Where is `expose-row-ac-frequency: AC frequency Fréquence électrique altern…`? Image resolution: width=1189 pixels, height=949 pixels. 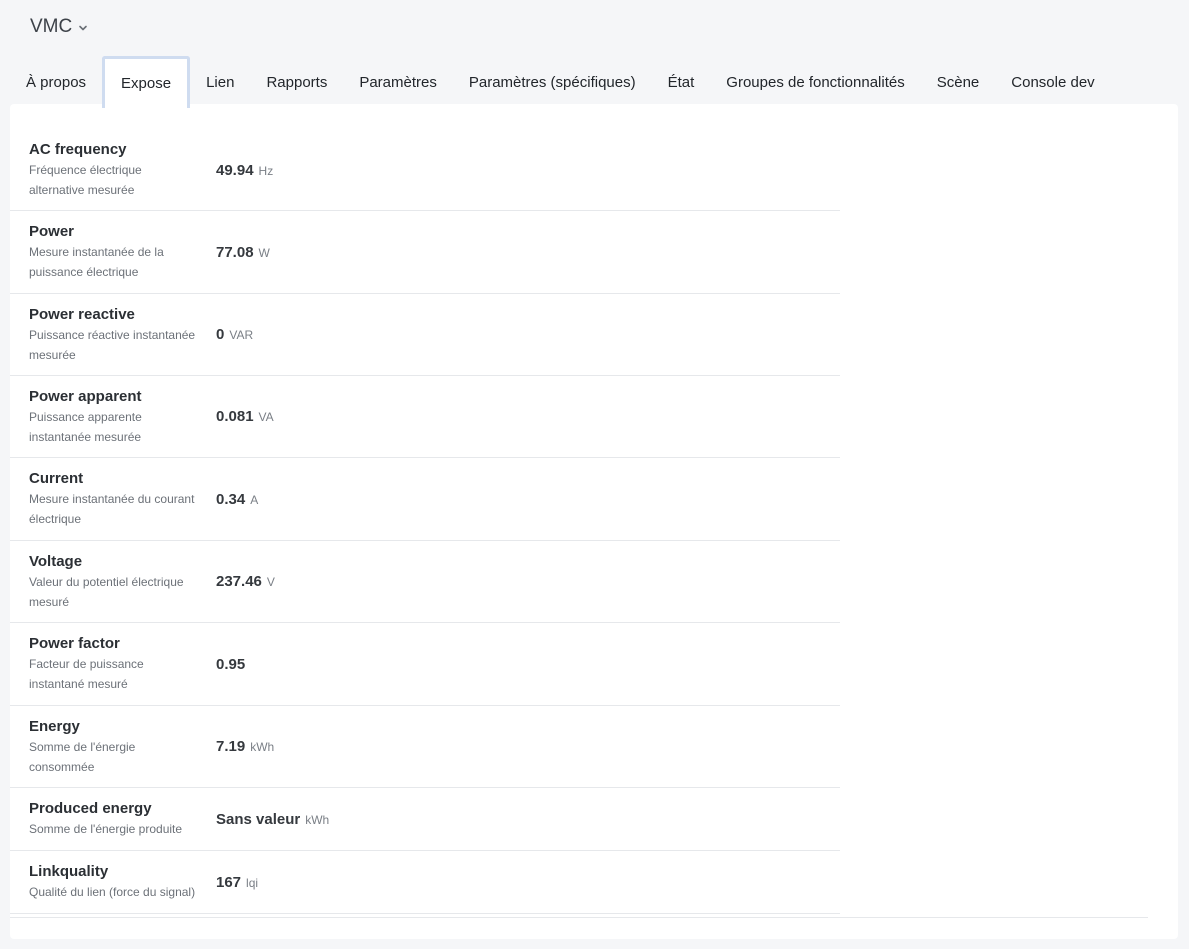 expose-row-ac-frequency: AC frequency Fréquence électrique altern… is located at coordinates (425, 170).